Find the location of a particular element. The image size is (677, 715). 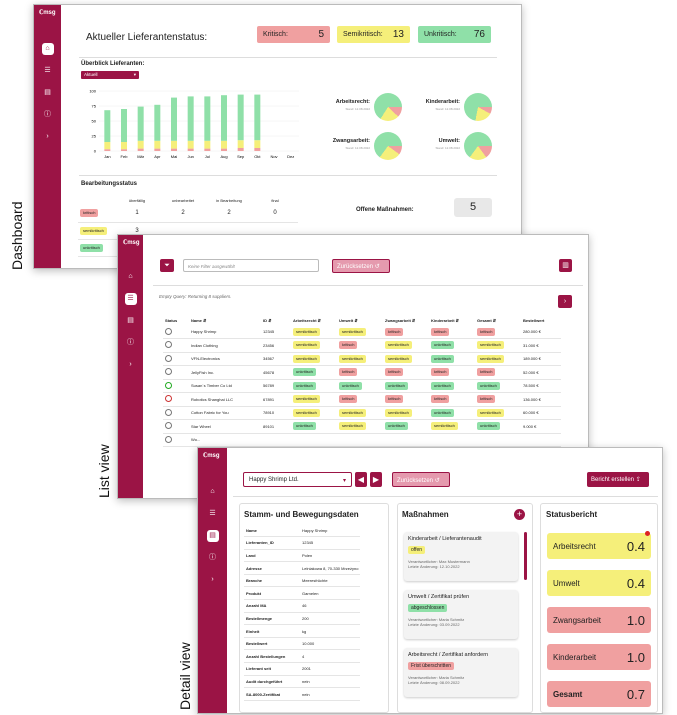

column-header: ID ⇵ is located at coordinates (276, 320).